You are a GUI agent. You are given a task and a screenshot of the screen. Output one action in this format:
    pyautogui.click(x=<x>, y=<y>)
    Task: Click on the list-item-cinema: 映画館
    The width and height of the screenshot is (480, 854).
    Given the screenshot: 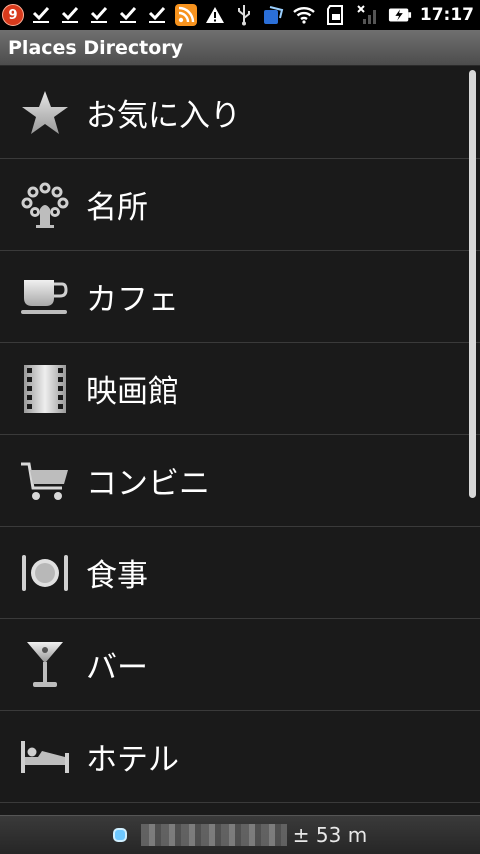 What is the action you would take?
    pyautogui.click(x=240, y=389)
    